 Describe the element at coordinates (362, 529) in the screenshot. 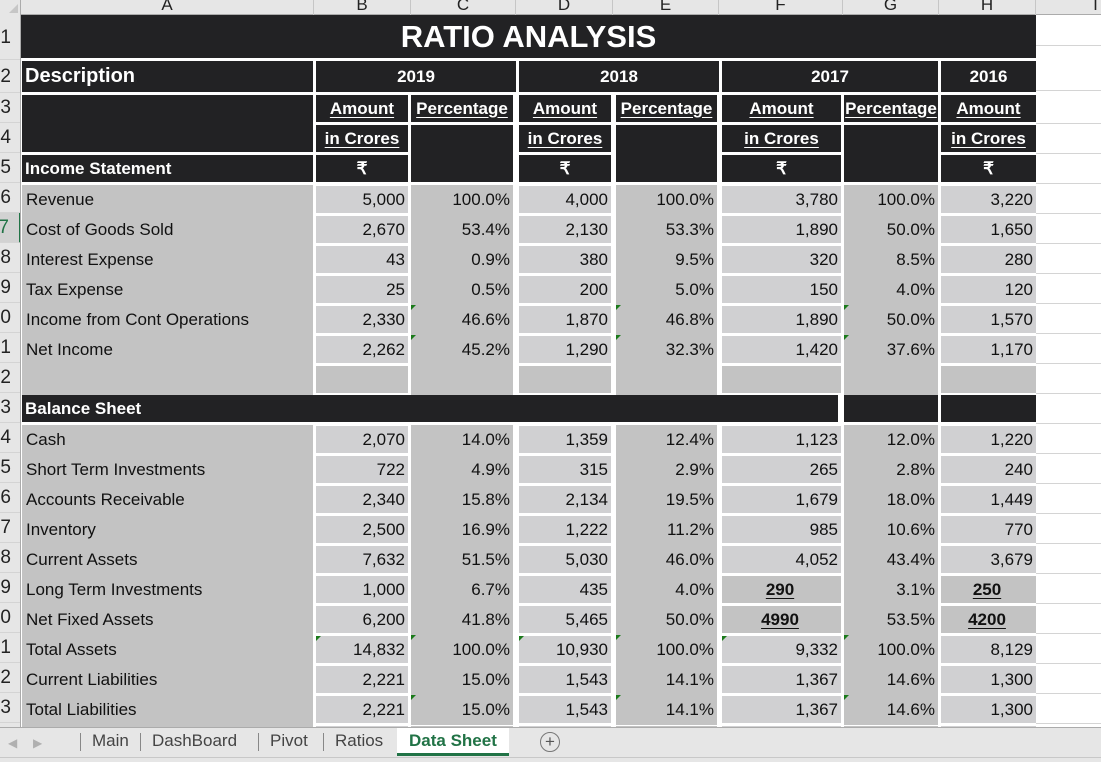

I see `amount-cell: 2,500` at that location.